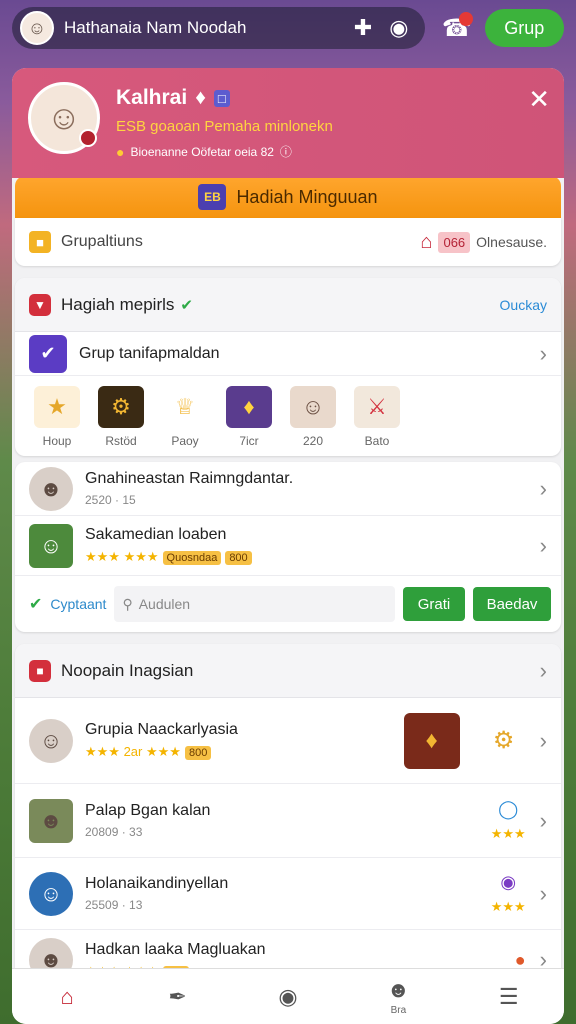 Image resolution: width=576 pixels, height=1024 pixels. What do you see at coordinates (189, 478) in the screenshot?
I see `member-name: Gnahineastan Raimngdantar.` at bounding box center [189, 478].